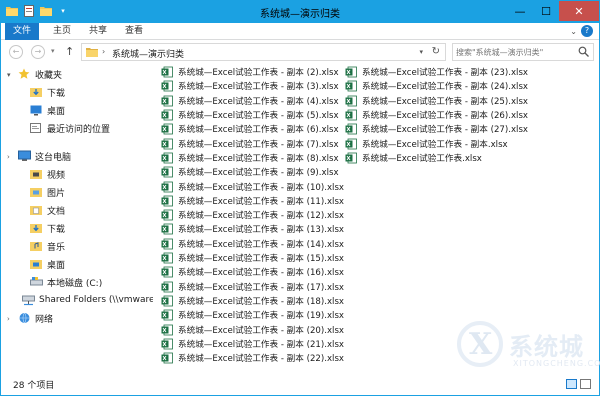 Image resolution: width=600 pixels, height=396 pixels. What do you see at coordinates (77, 174) in the screenshot?
I see `nav-item-videos: 视频` at bounding box center [77, 174].